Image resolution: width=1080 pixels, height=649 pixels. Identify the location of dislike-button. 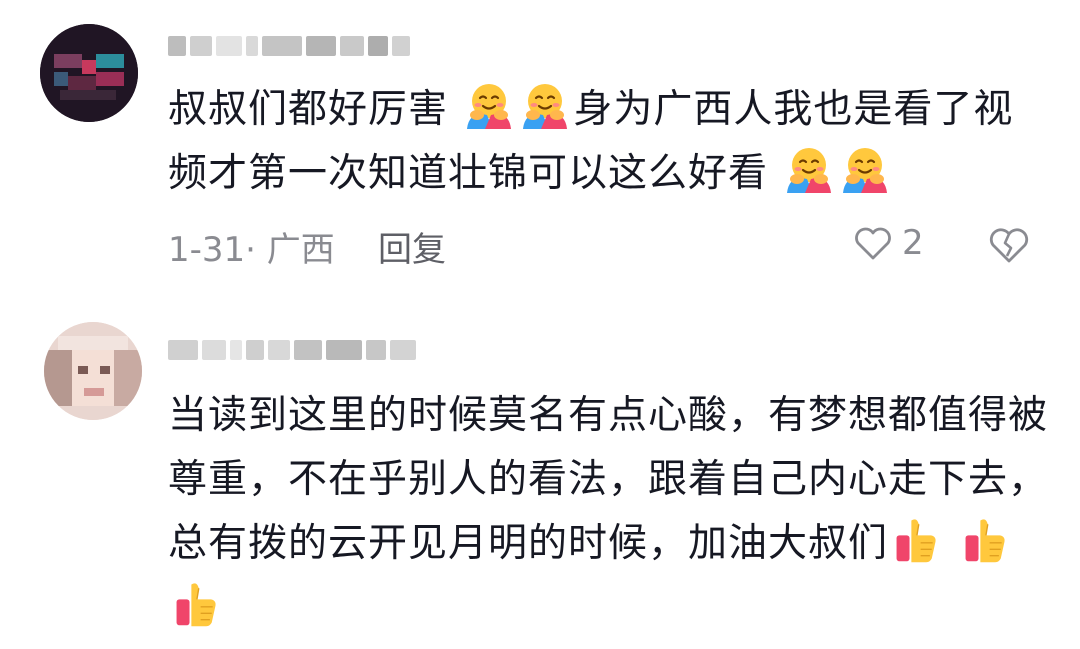
(1009, 247).